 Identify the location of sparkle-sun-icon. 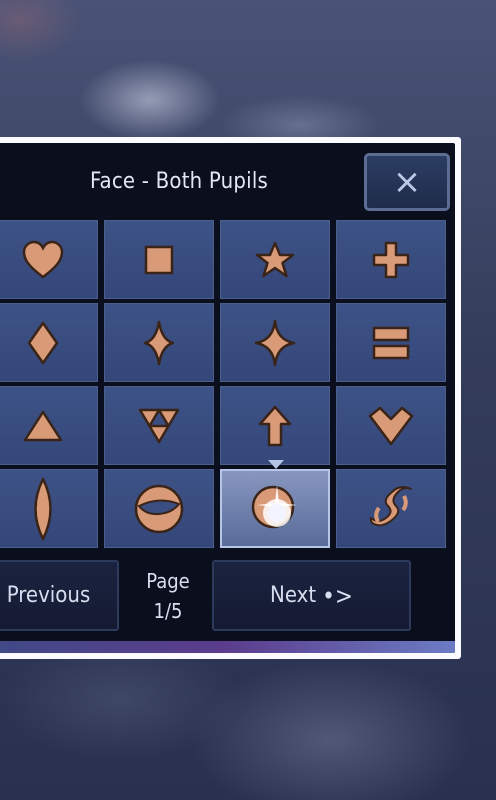
(274, 506).